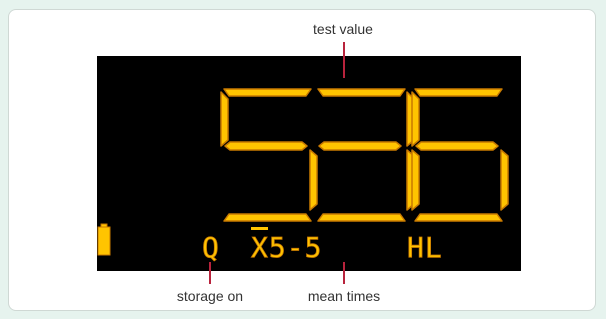 The width and height of the screenshot is (606, 319). What do you see at coordinates (211, 247) in the screenshot?
I see `storage-indicator: Q` at bounding box center [211, 247].